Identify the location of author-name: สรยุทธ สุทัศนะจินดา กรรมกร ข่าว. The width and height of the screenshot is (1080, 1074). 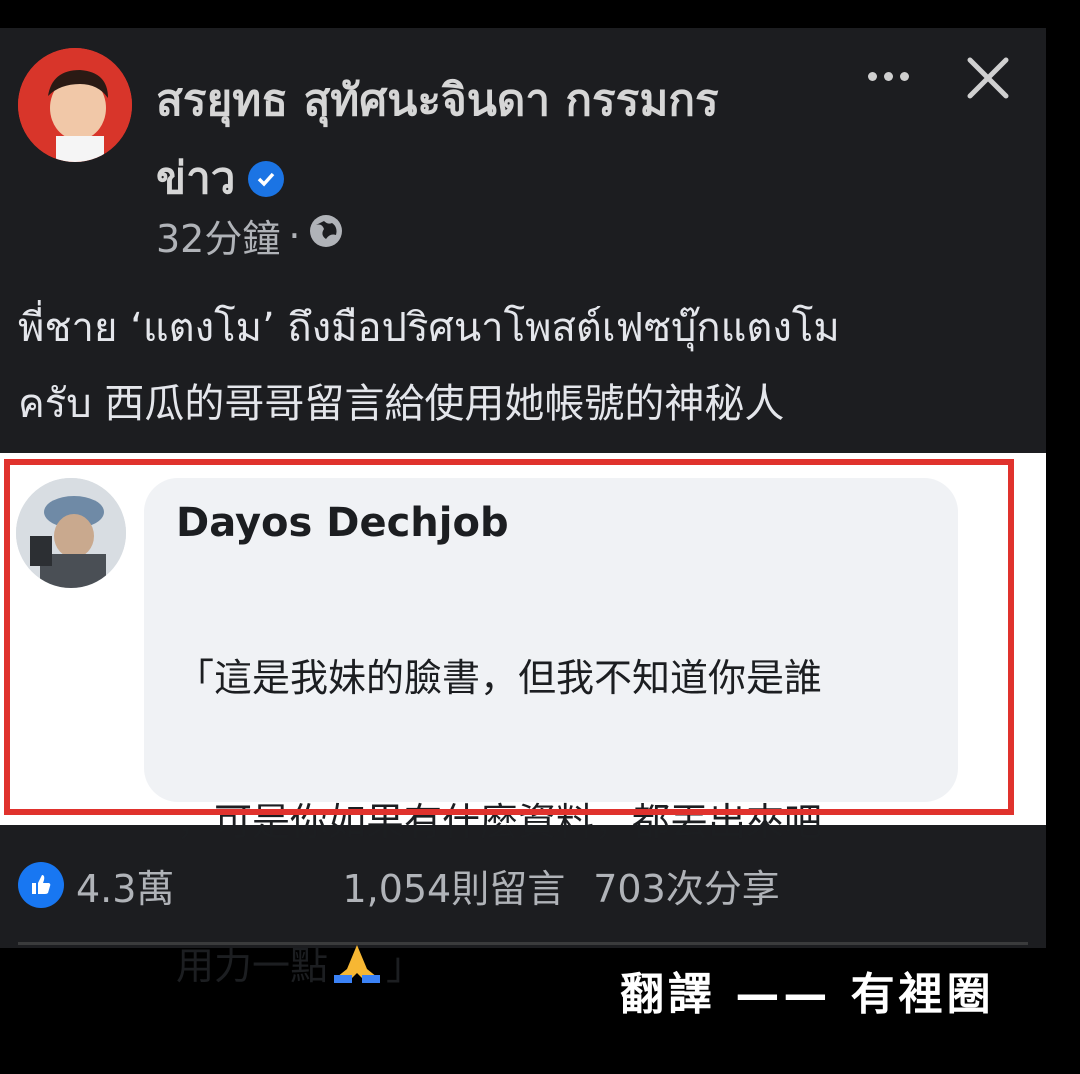
(506, 140).